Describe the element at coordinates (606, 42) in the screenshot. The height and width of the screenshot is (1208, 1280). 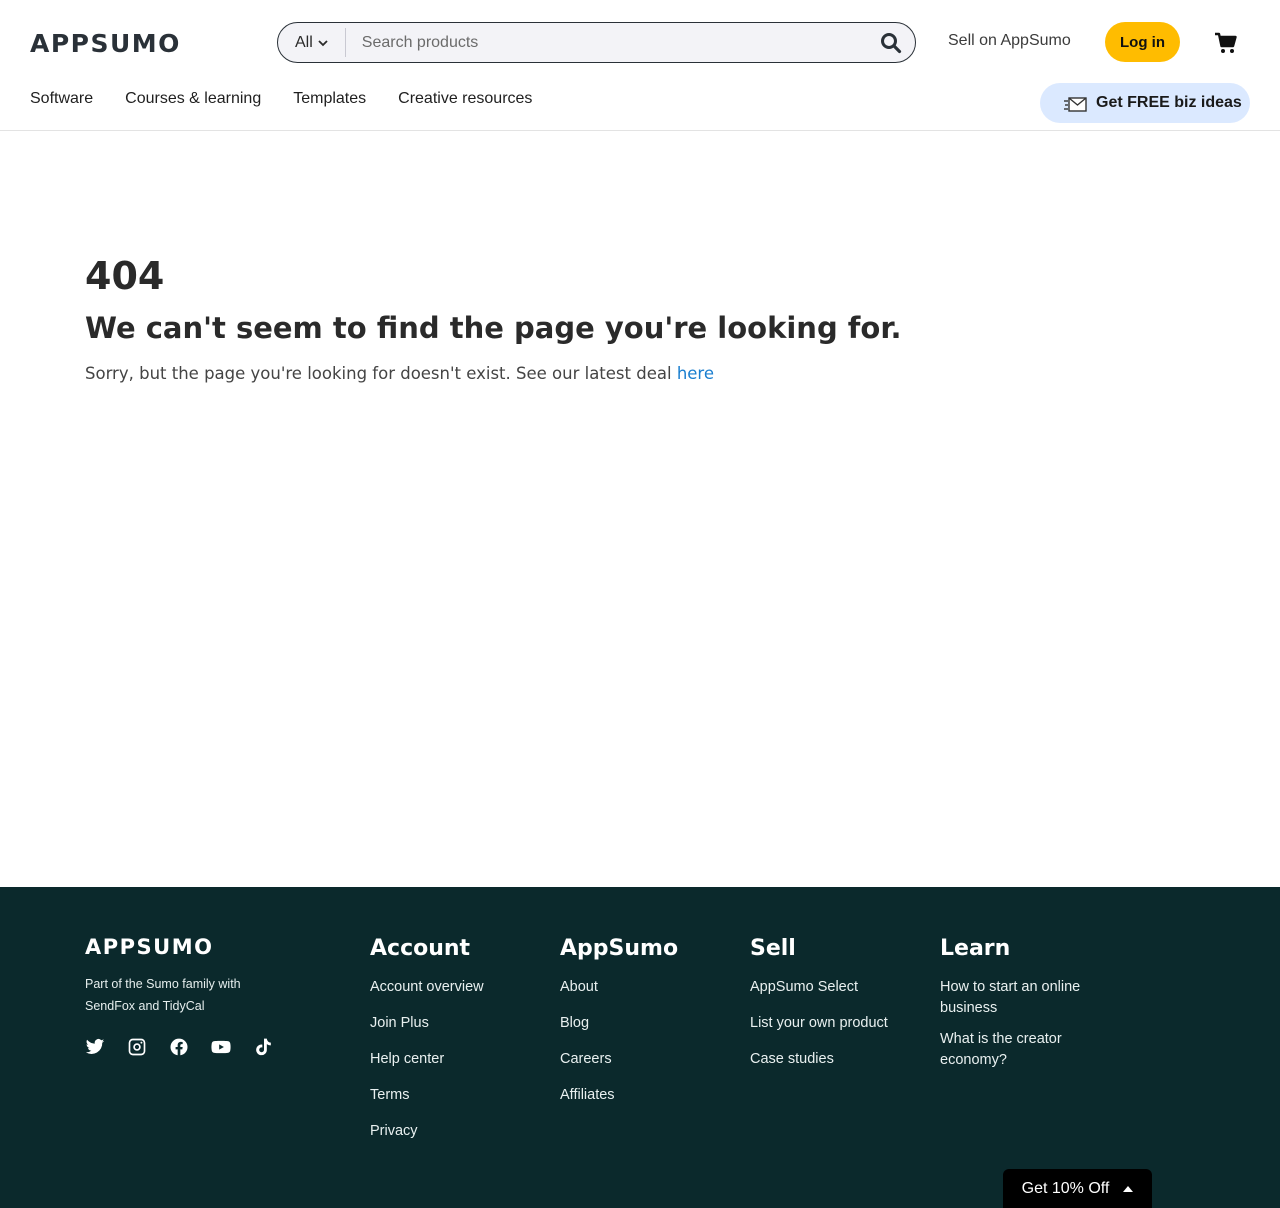
I see `search-input` at that location.